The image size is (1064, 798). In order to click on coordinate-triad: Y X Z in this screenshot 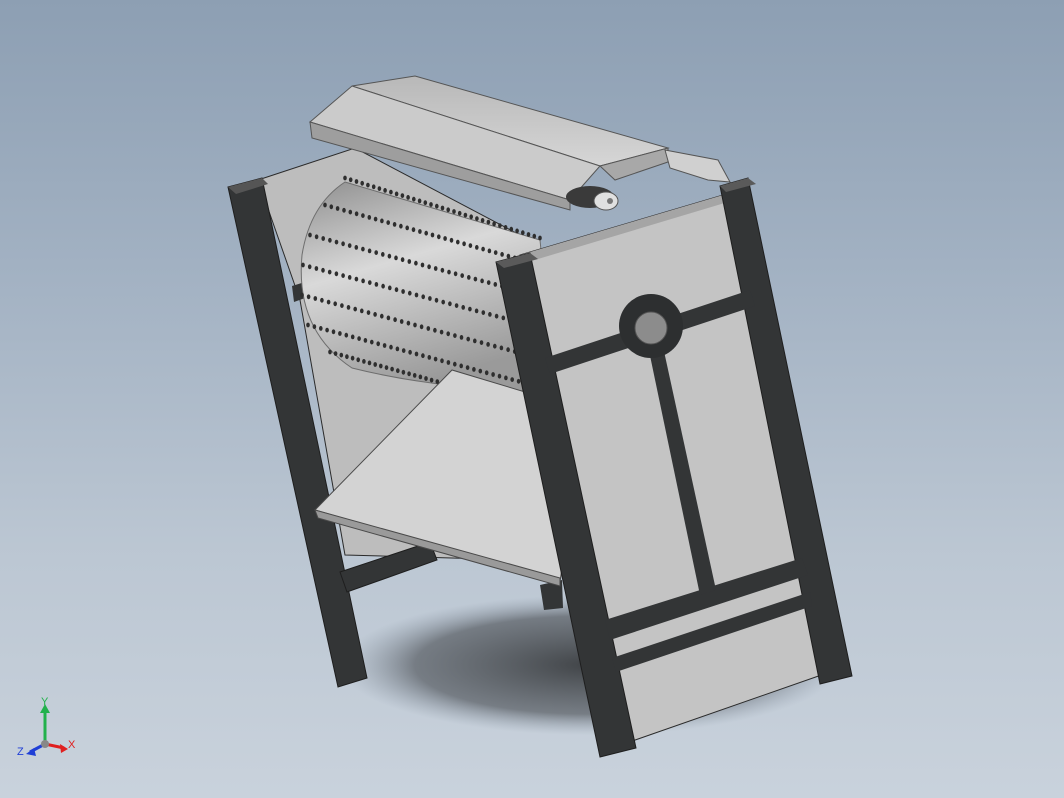, I will do `click(46, 727)`.